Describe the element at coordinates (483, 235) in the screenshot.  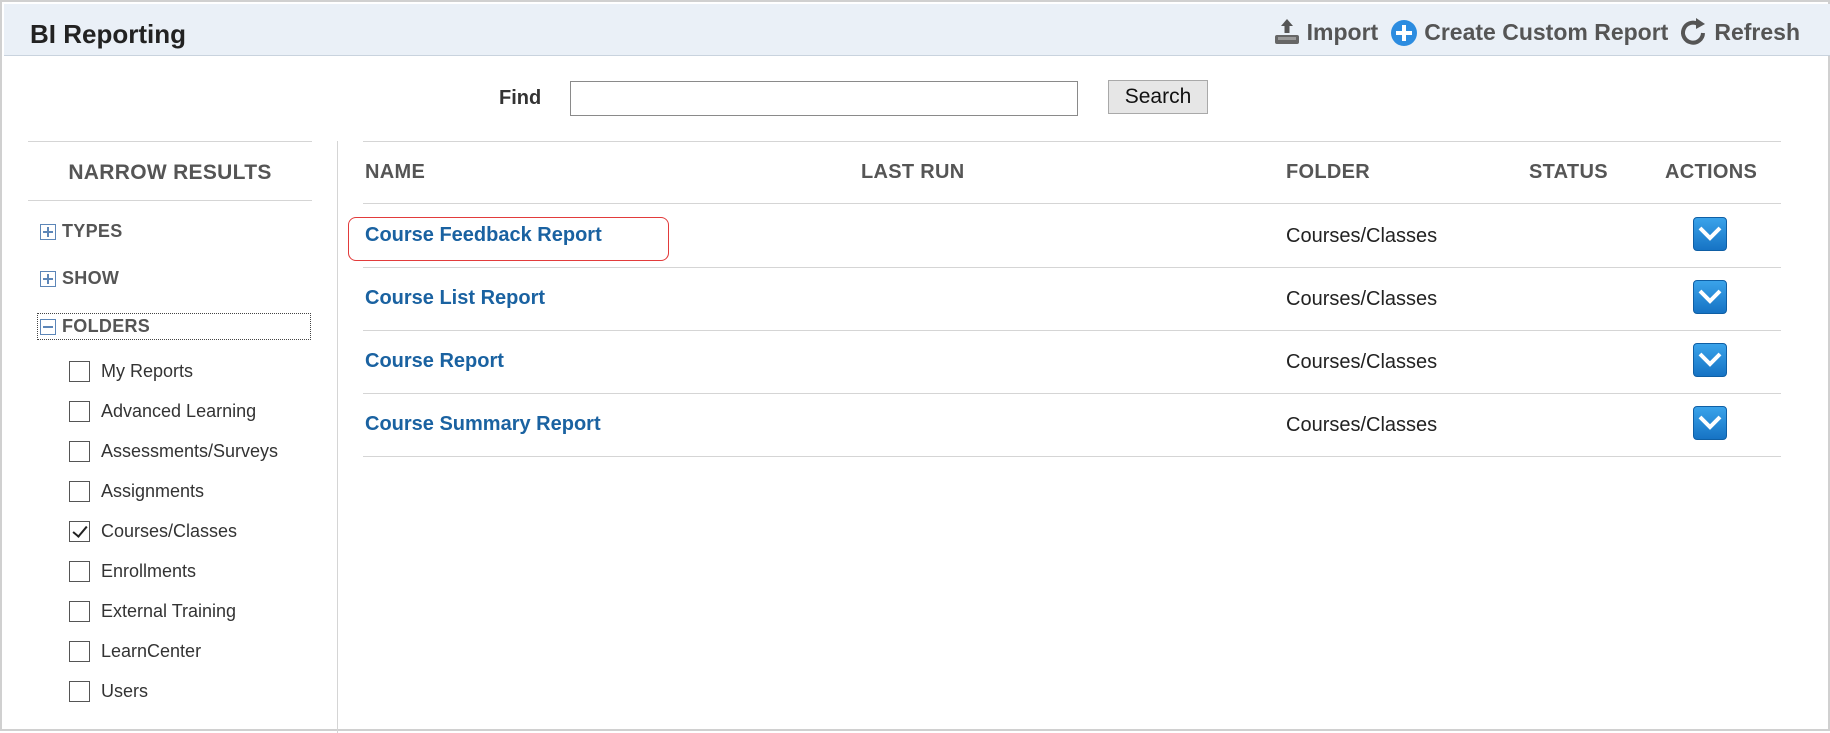
I see `report-name-link: Course Feedback Report` at that location.